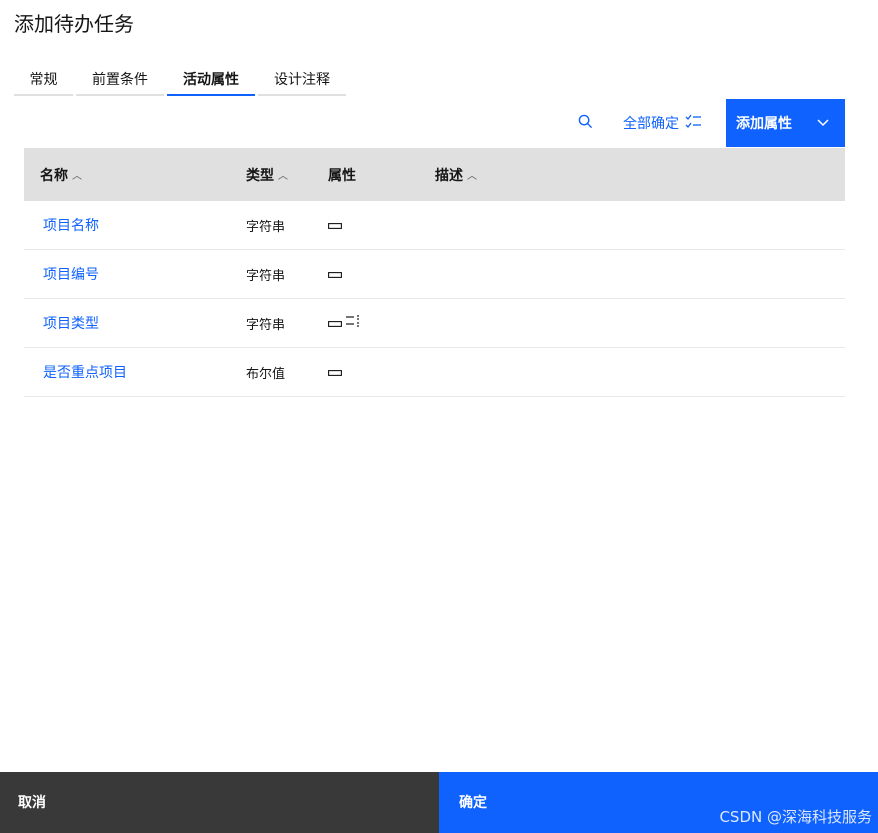  What do you see at coordinates (135, 323) in the screenshot?
I see `row-name-link: 项目类型` at bounding box center [135, 323].